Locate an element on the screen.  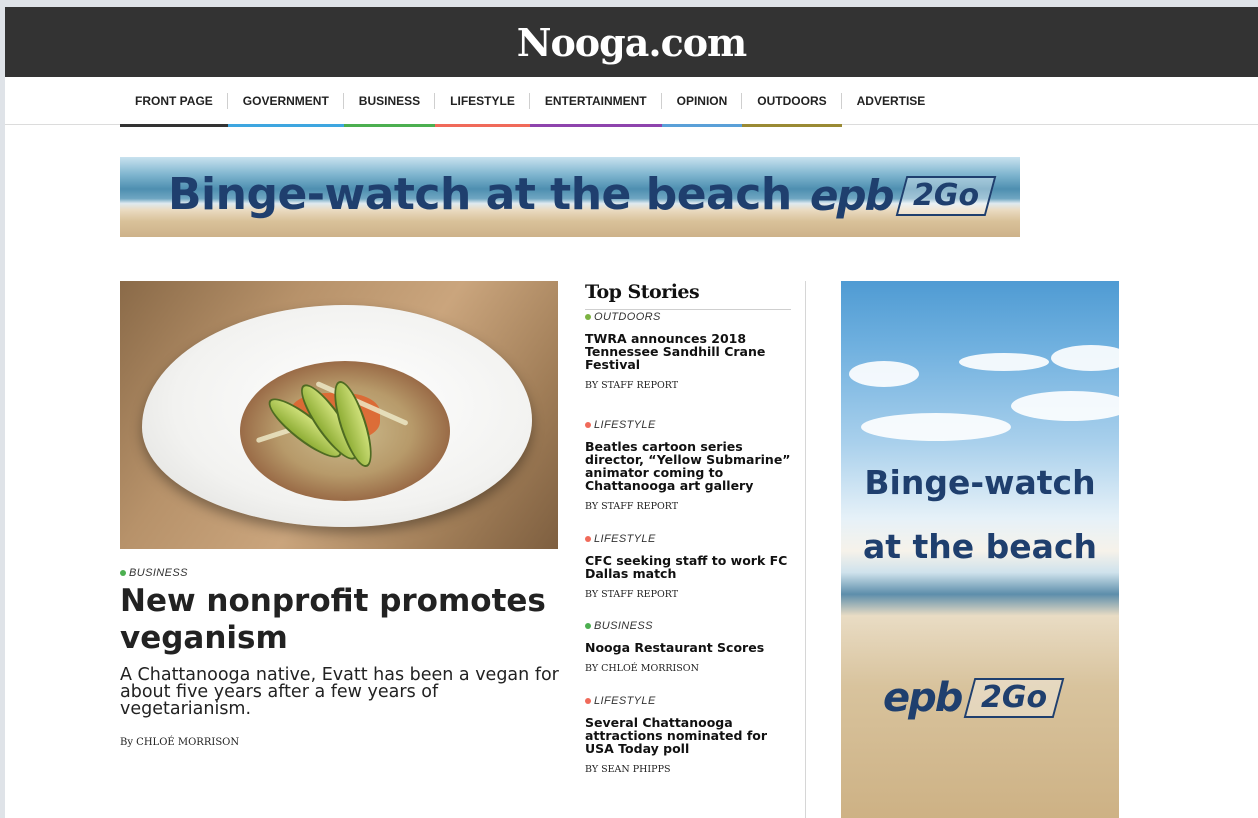
nav-item-label: ENTERTAINMENT is located at coordinates (595, 101).